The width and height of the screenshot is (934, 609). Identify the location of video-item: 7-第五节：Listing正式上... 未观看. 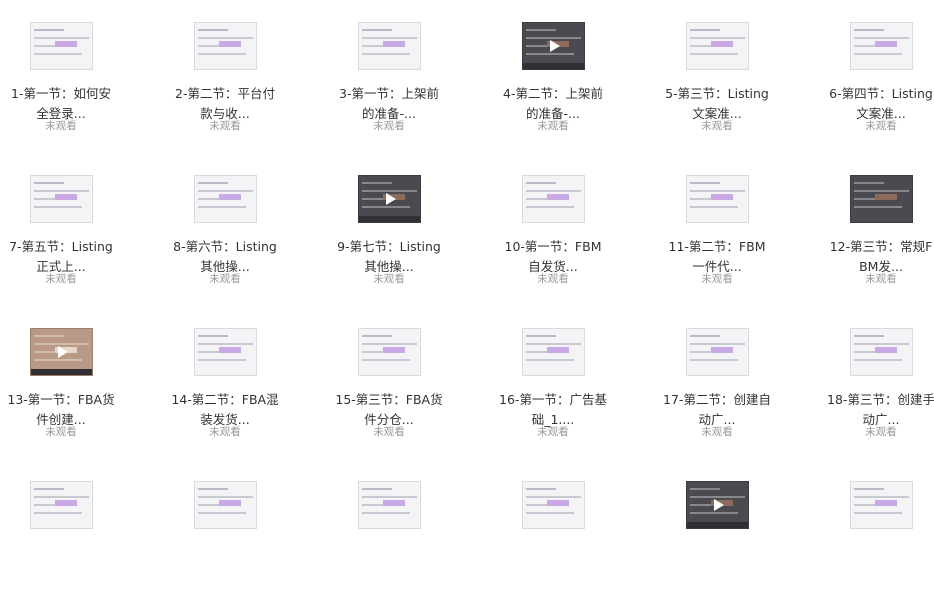
(61, 228).